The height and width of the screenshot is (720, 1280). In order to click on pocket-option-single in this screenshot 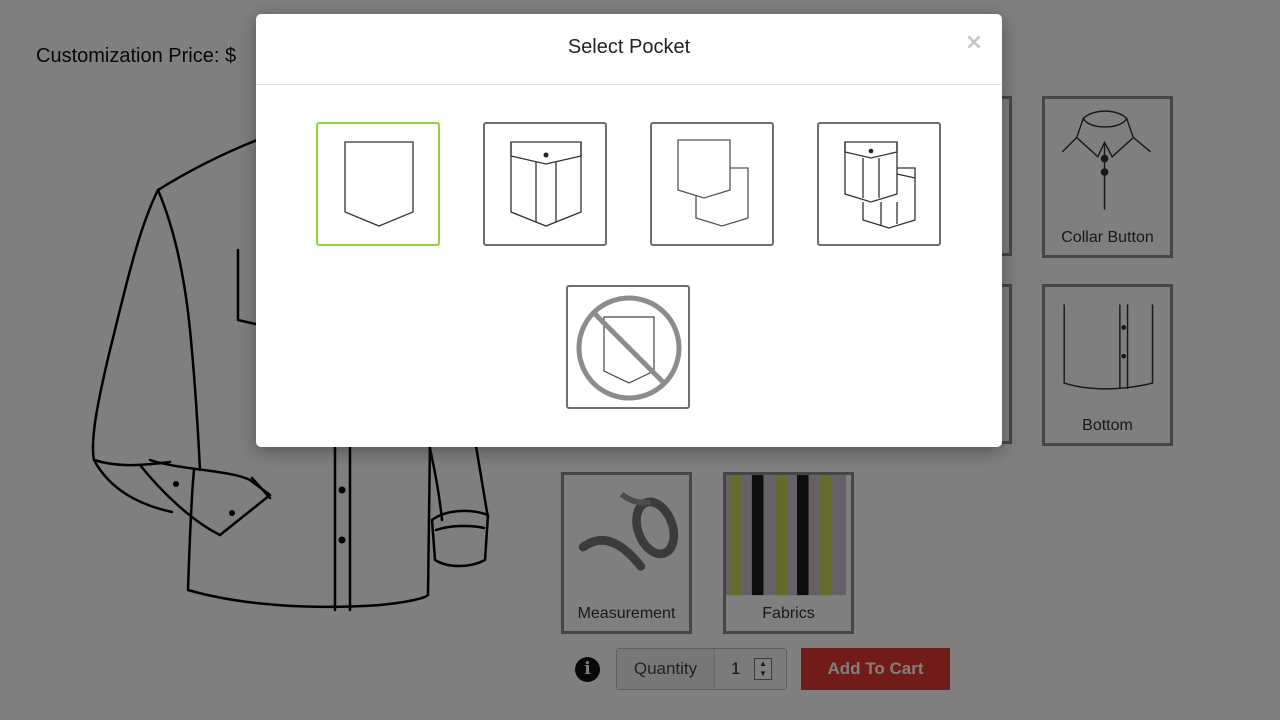, I will do `click(378, 184)`.